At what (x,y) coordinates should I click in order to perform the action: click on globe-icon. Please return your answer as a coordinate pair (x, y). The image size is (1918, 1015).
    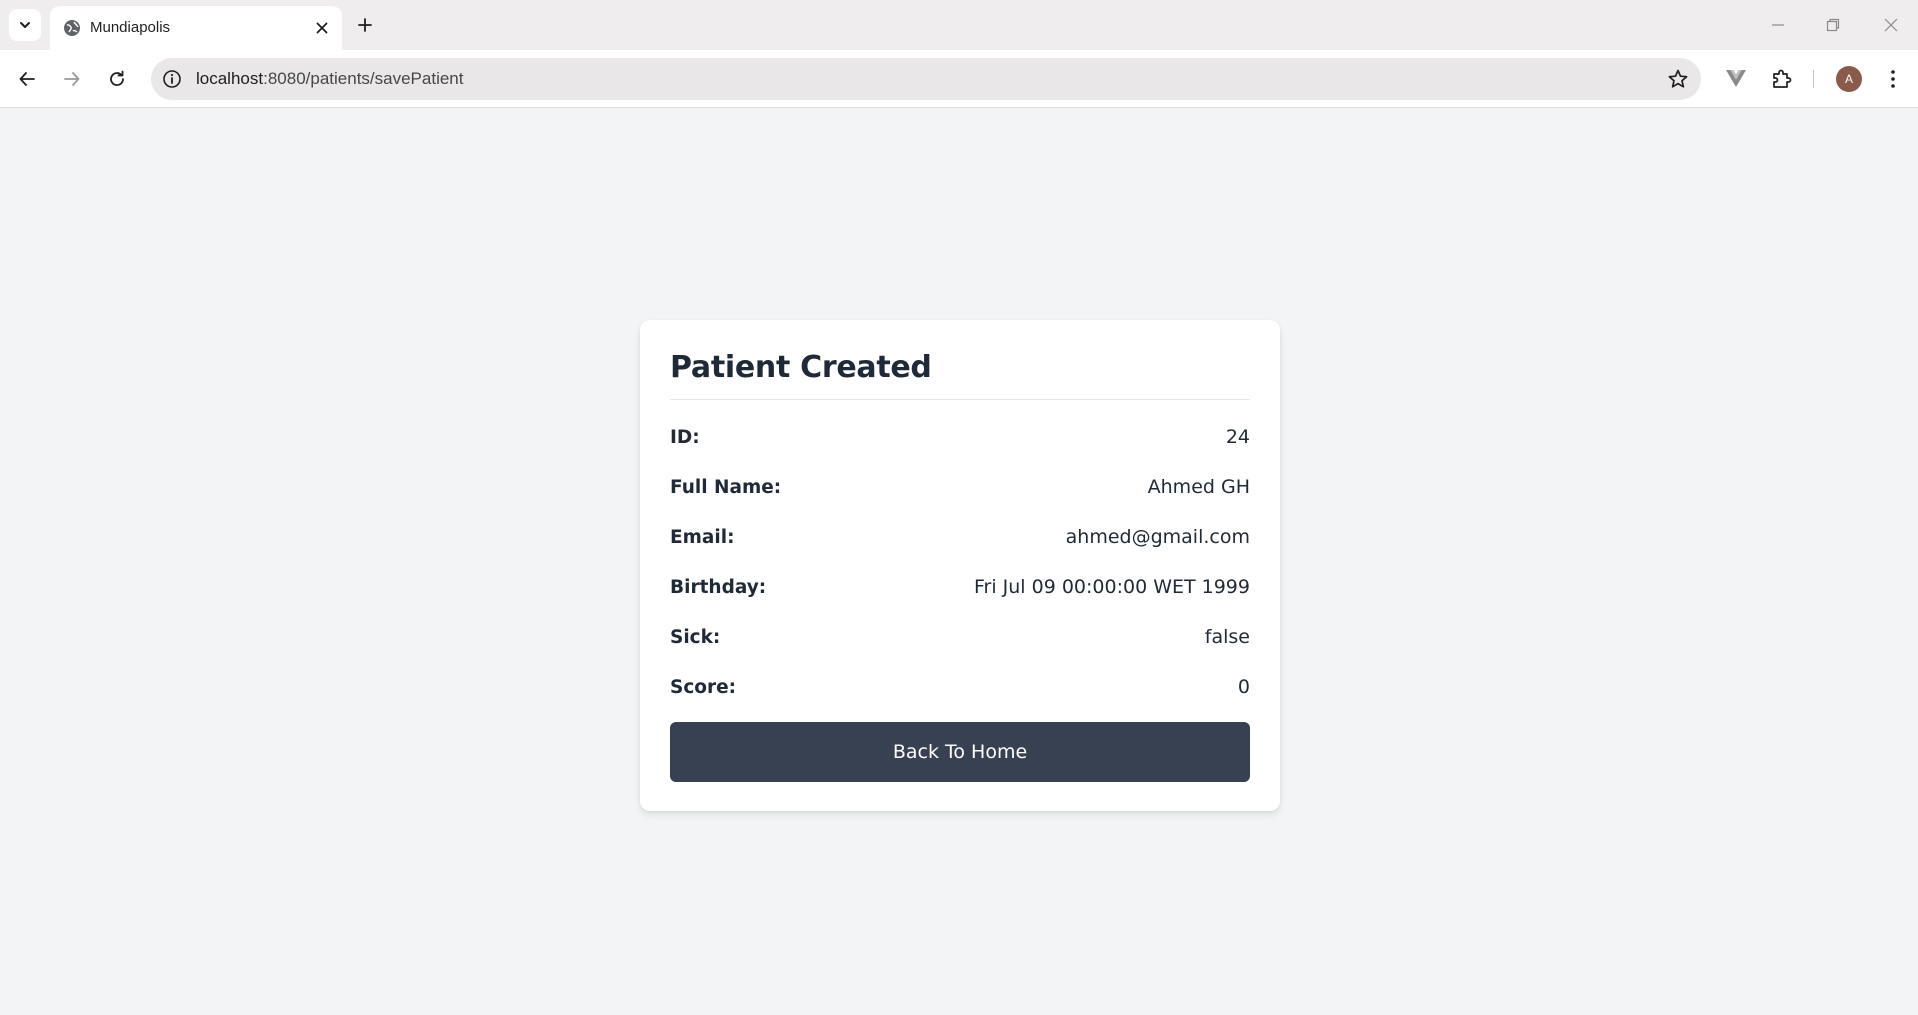
    Looking at the image, I should click on (72, 28).